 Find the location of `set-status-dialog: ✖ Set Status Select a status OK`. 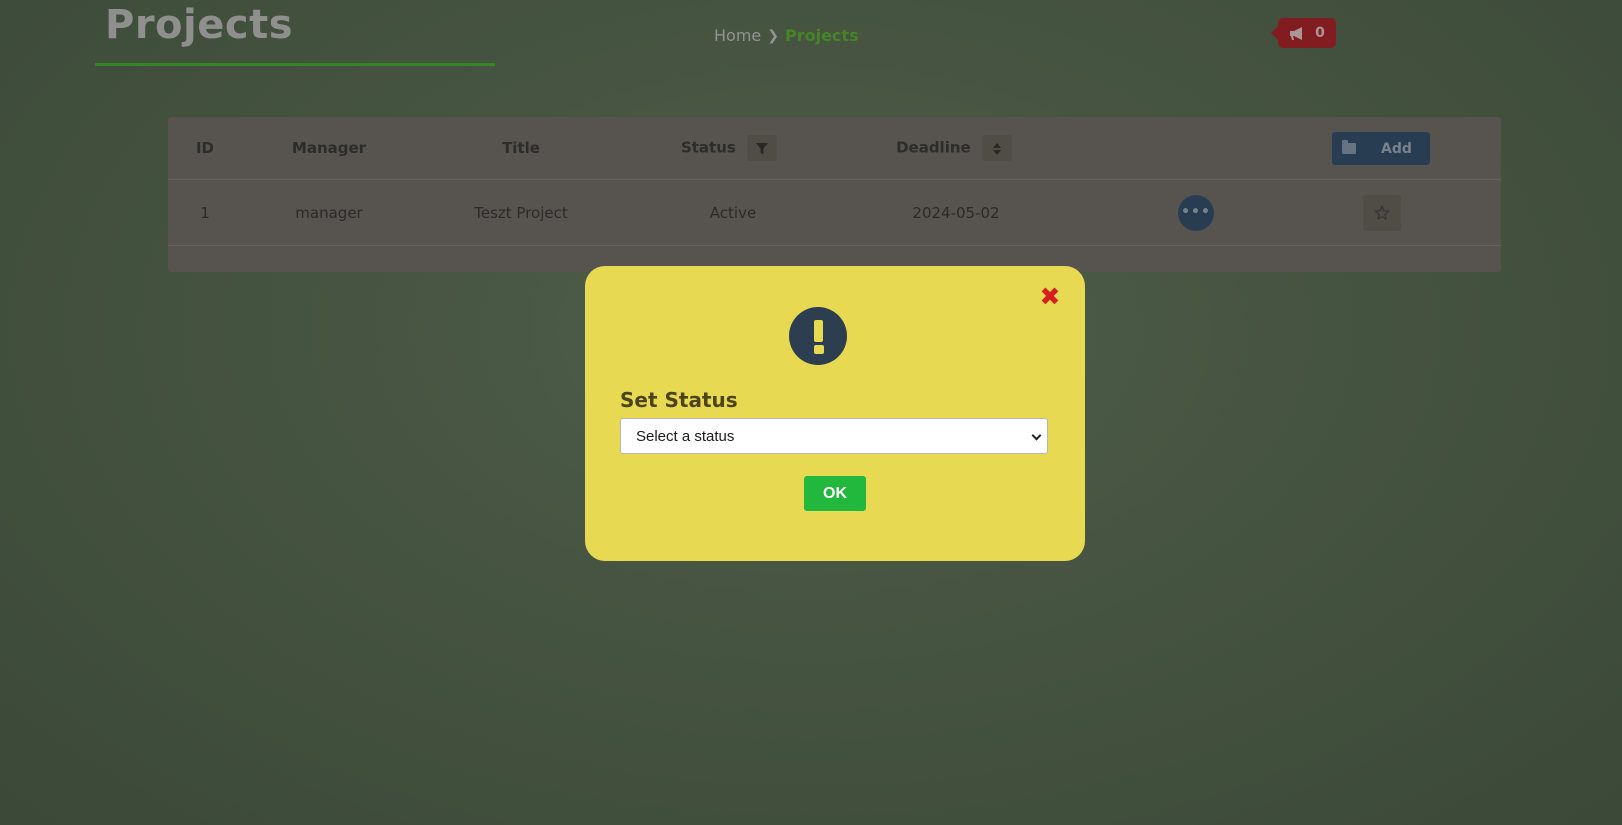

set-status-dialog: ✖ Set Status Select a status OK is located at coordinates (835, 413).